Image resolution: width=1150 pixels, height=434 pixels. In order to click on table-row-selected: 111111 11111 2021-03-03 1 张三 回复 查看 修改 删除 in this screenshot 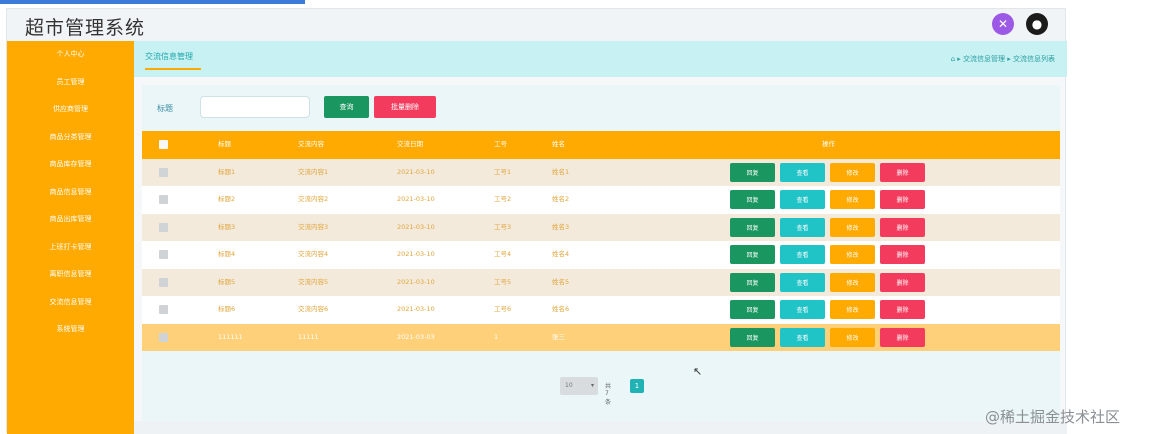, I will do `click(601, 337)`.